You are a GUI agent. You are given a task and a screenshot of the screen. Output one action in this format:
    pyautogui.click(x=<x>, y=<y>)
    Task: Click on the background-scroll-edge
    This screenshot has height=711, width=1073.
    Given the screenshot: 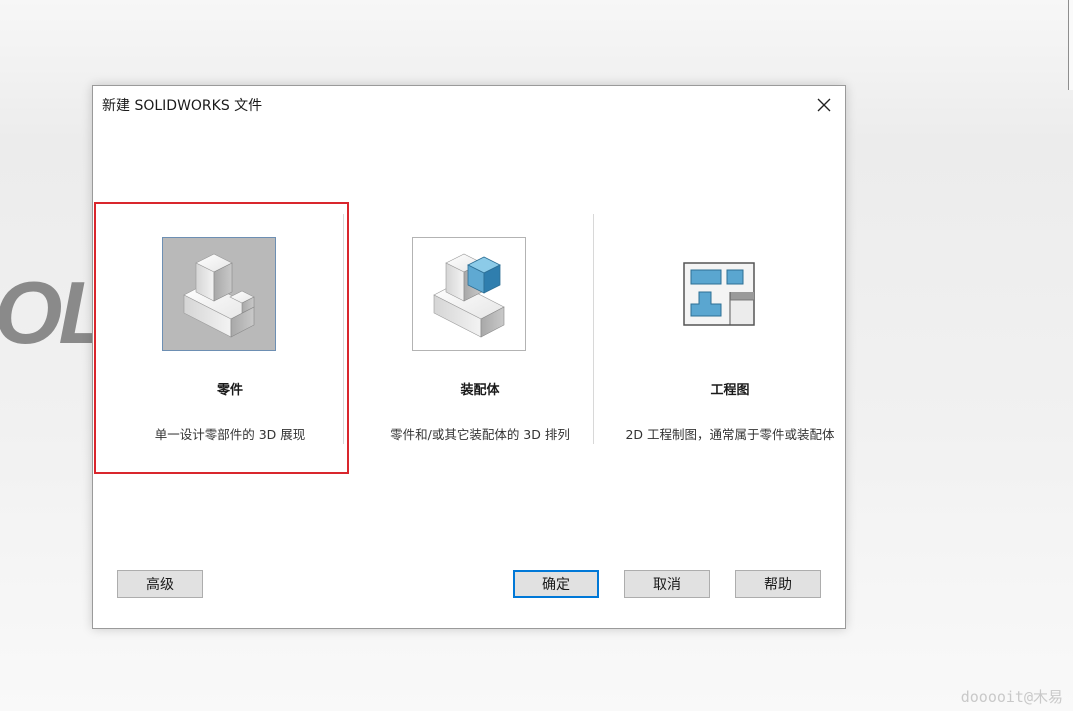 What is the action you would take?
    pyautogui.click(x=1070, y=45)
    